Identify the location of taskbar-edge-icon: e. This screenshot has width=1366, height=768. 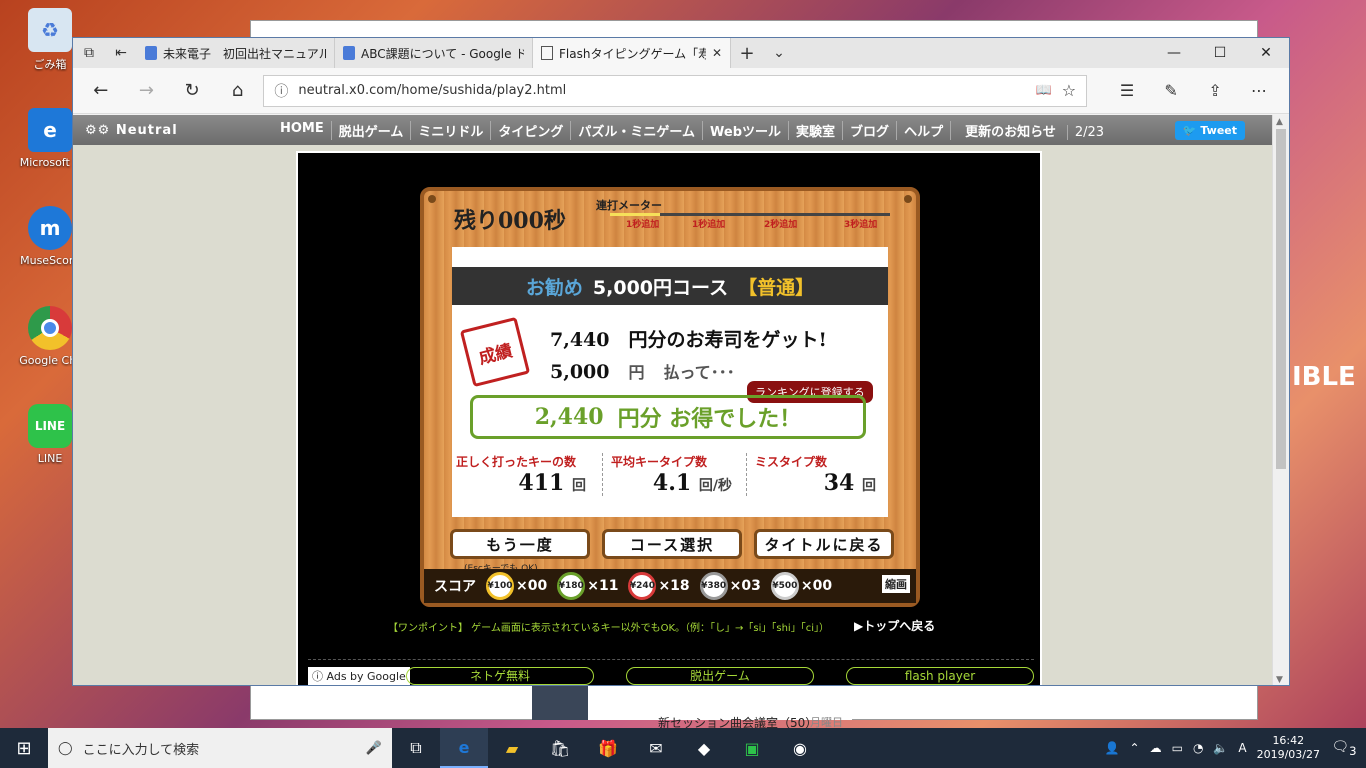
(464, 748).